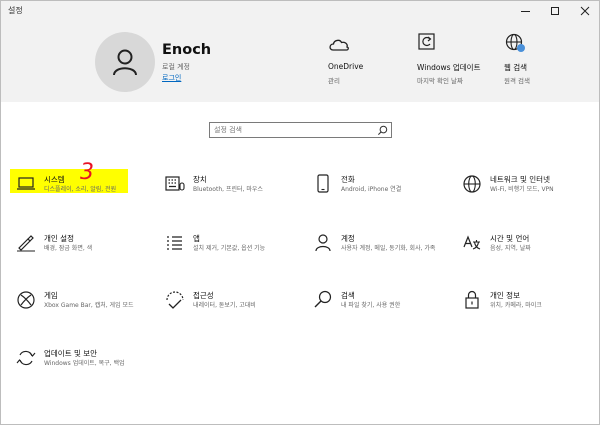 The height and width of the screenshot is (425, 600). What do you see at coordinates (176, 67) in the screenshot?
I see `account-type: 로컬 계정` at bounding box center [176, 67].